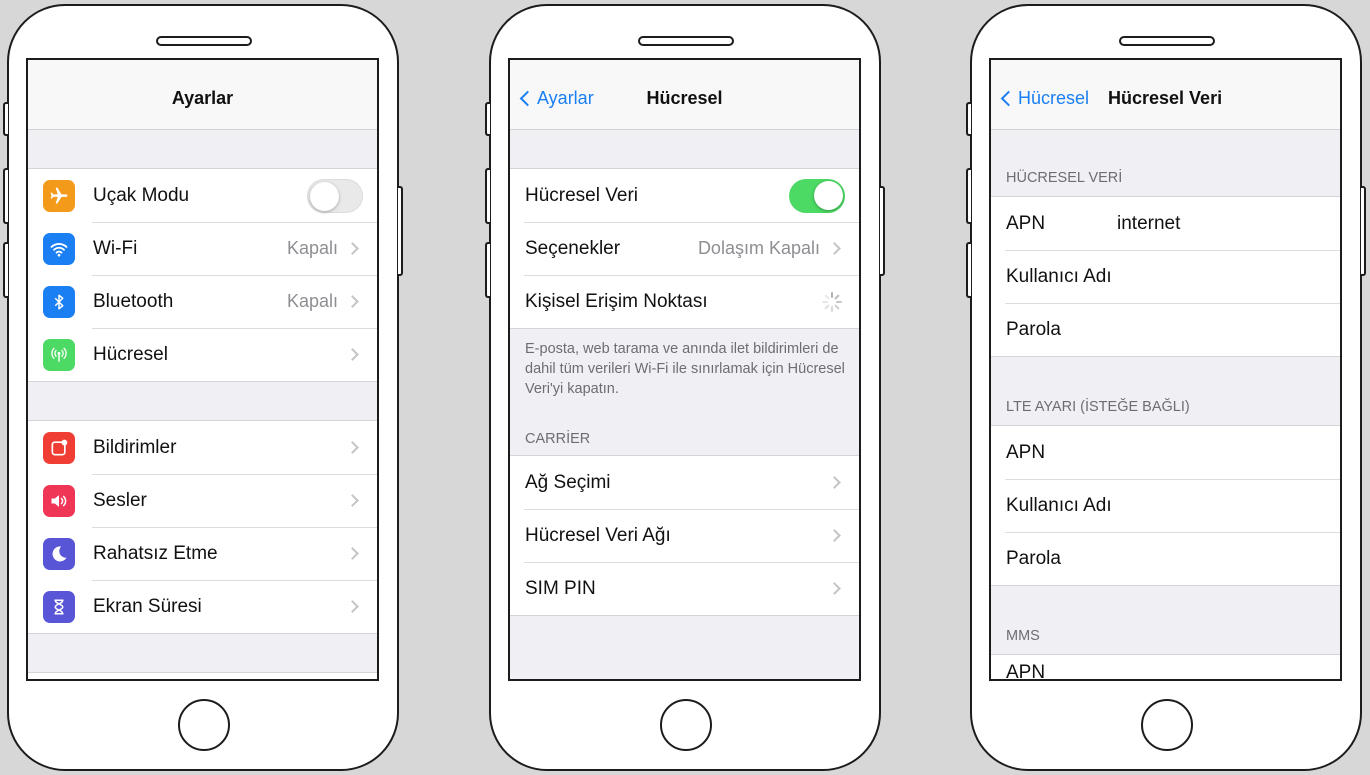 The image size is (1370, 775). I want to click on lte-apn-row: APN, so click(1165, 452).